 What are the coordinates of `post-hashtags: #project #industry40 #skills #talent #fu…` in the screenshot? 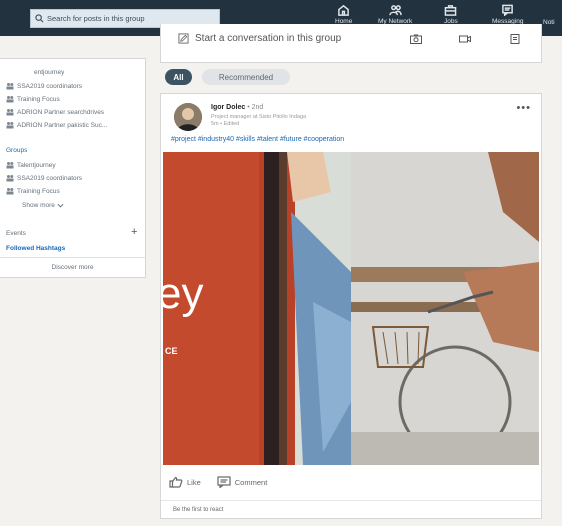 It's located at (257, 139).